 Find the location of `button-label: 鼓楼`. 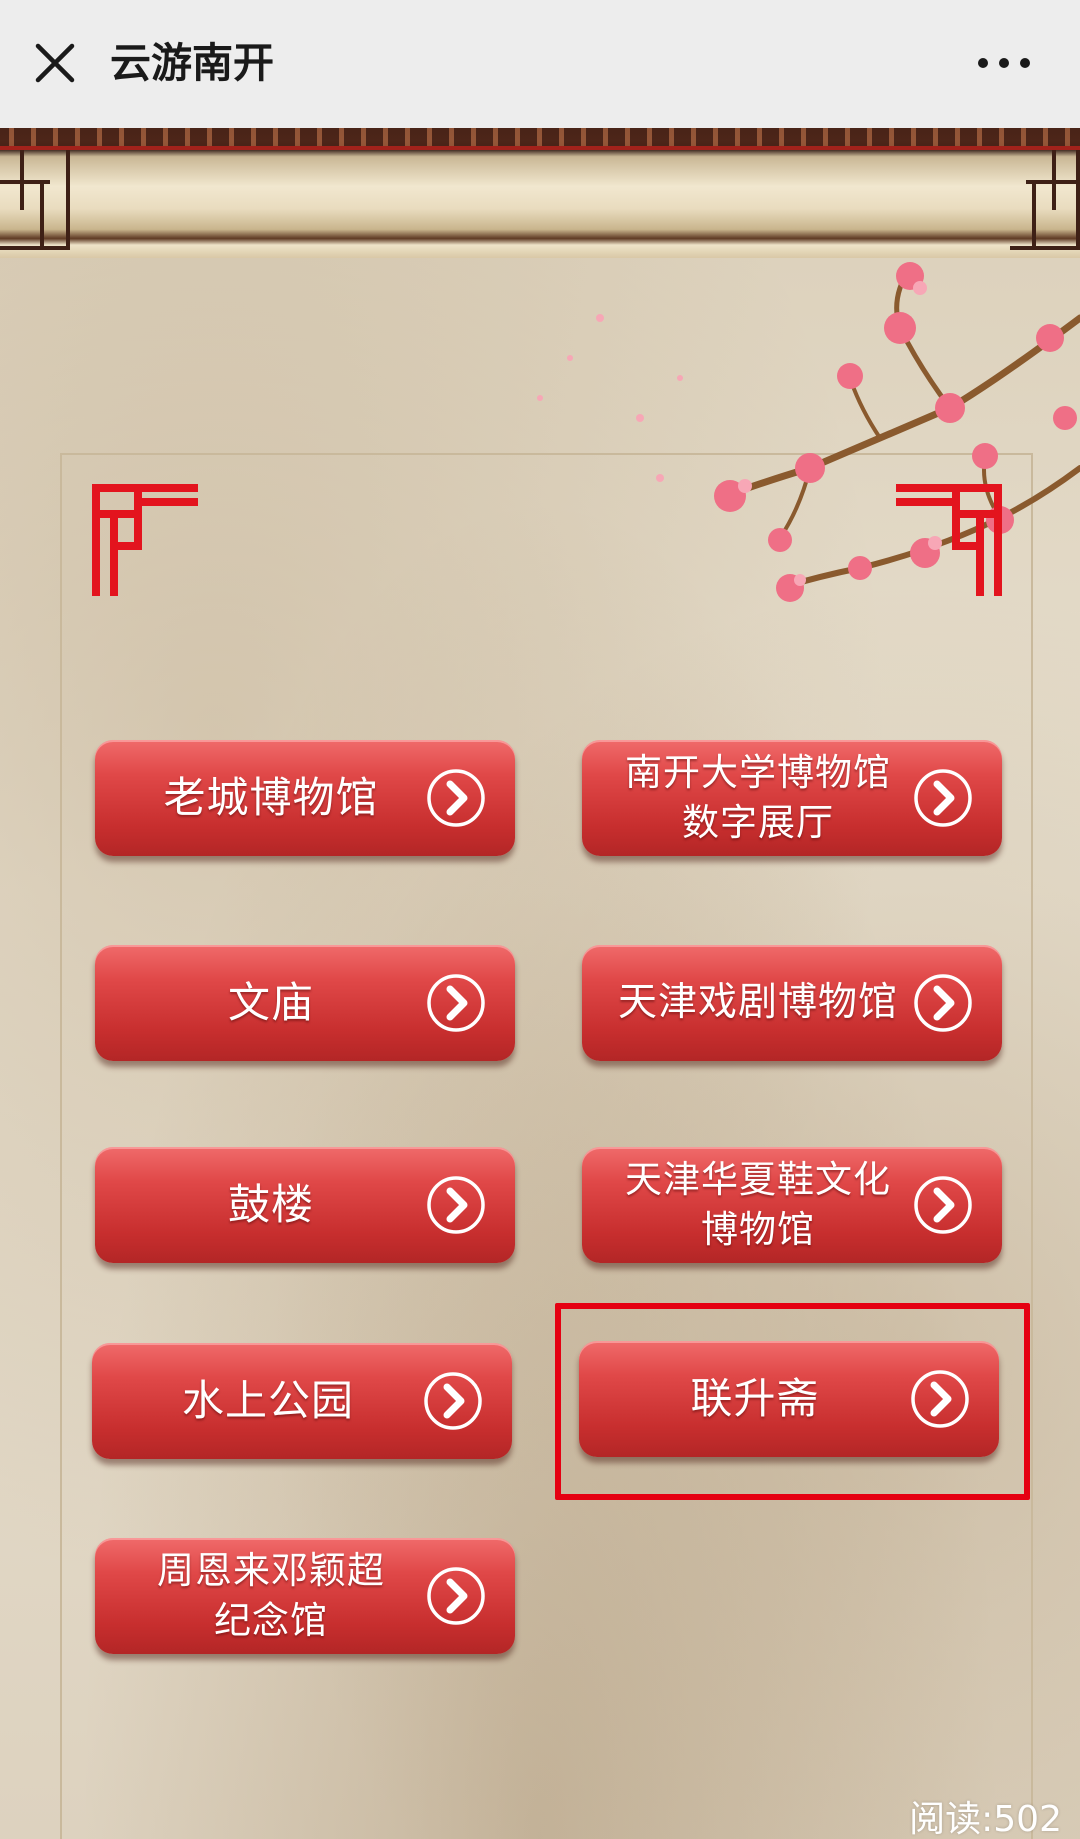

button-label: 鼓楼 is located at coordinates (270, 1204).